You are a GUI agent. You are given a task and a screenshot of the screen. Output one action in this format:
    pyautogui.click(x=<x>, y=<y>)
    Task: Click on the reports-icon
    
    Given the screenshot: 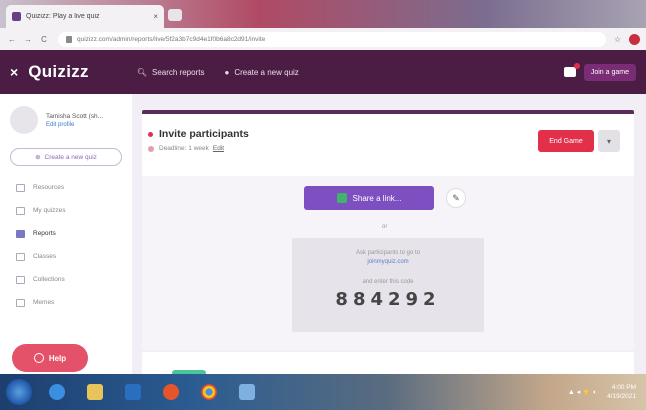 What is the action you would take?
    pyautogui.click(x=20, y=233)
    